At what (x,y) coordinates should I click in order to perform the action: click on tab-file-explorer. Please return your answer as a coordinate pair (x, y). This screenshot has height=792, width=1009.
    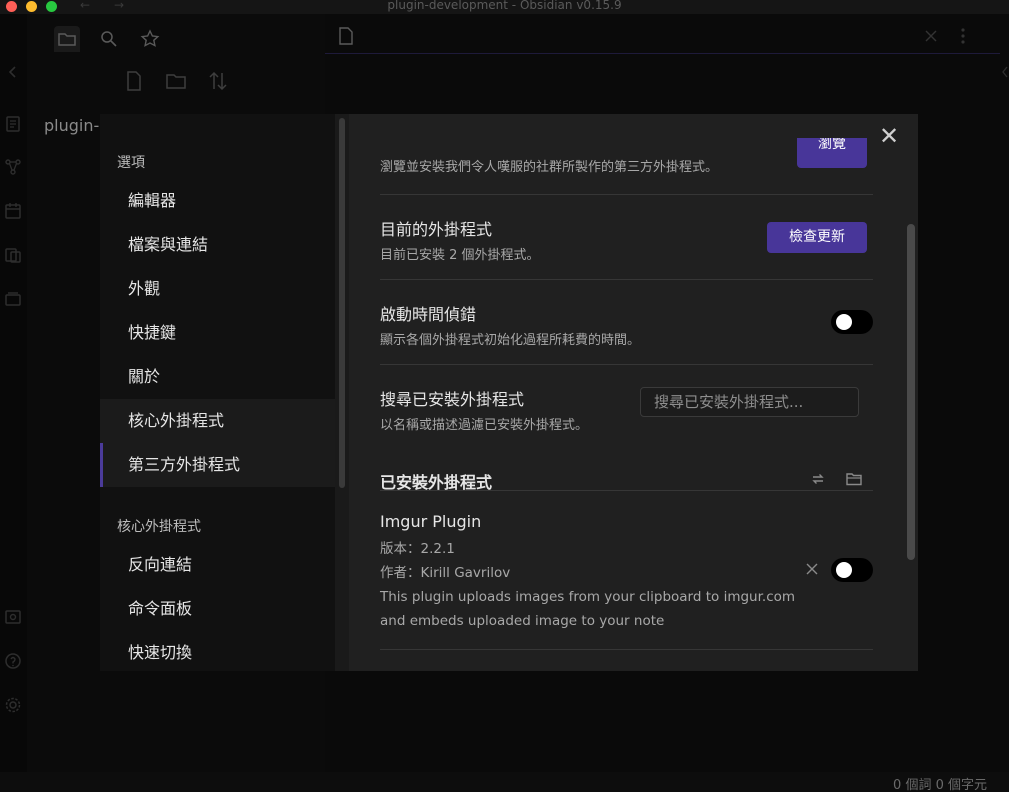
    Looking at the image, I should click on (67, 39).